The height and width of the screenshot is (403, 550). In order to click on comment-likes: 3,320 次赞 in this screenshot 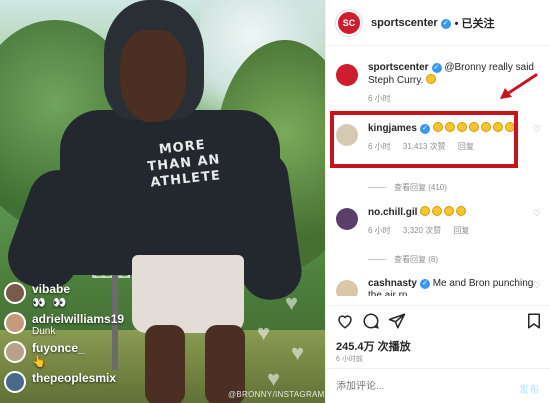, I will do `click(422, 230)`.